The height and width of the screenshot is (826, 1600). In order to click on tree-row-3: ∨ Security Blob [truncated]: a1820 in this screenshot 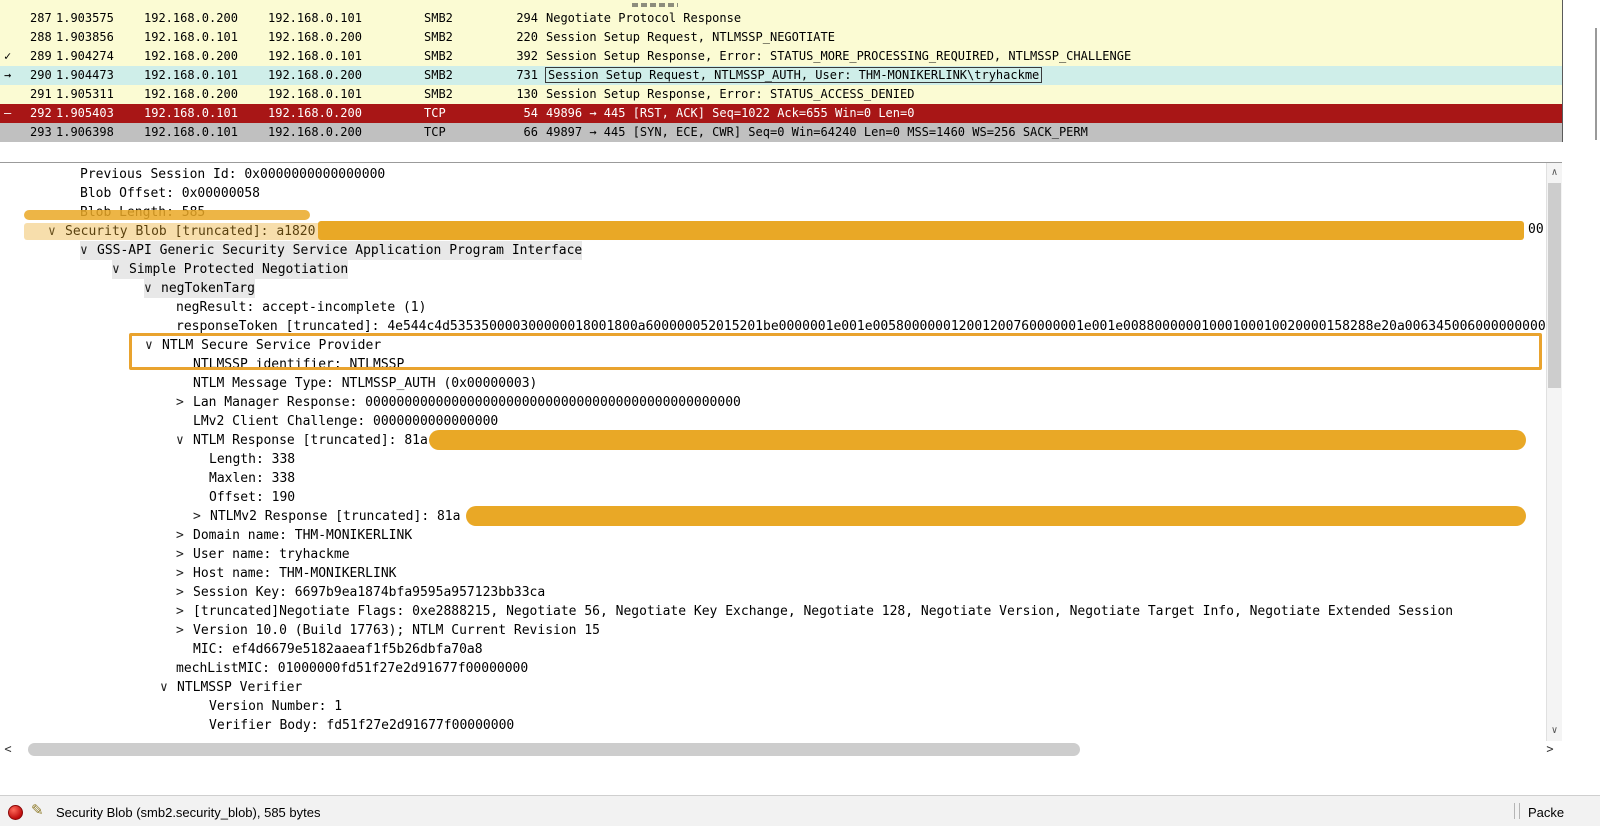, I will do `click(773, 231)`.